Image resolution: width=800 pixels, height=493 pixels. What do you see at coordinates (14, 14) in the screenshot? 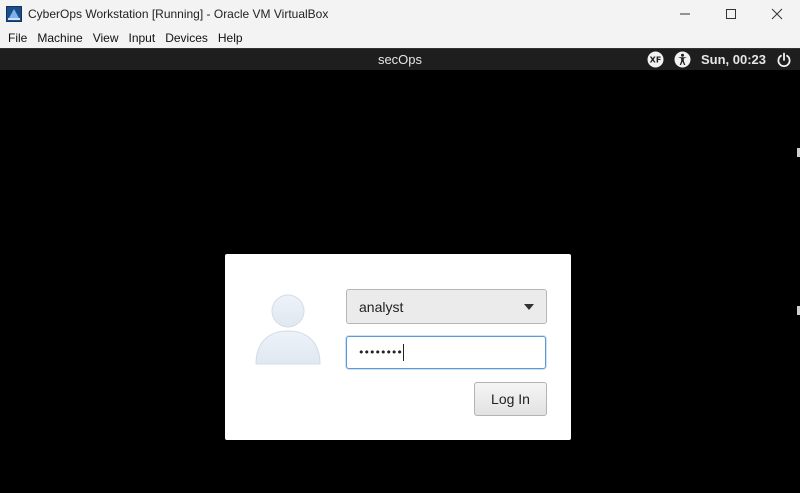
I see `virtualbox-icon` at bounding box center [14, 14].